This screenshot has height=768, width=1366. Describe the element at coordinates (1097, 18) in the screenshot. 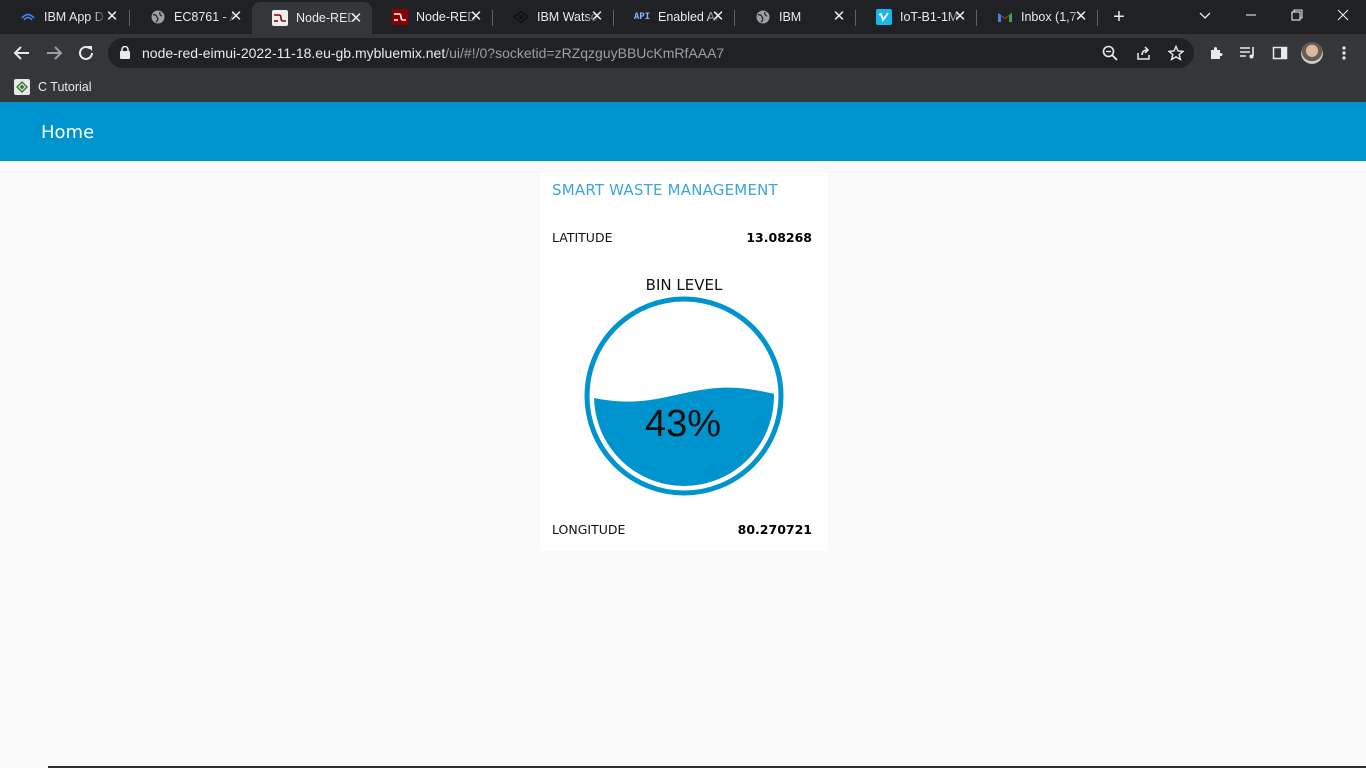

I see `tab-divider` at that location.